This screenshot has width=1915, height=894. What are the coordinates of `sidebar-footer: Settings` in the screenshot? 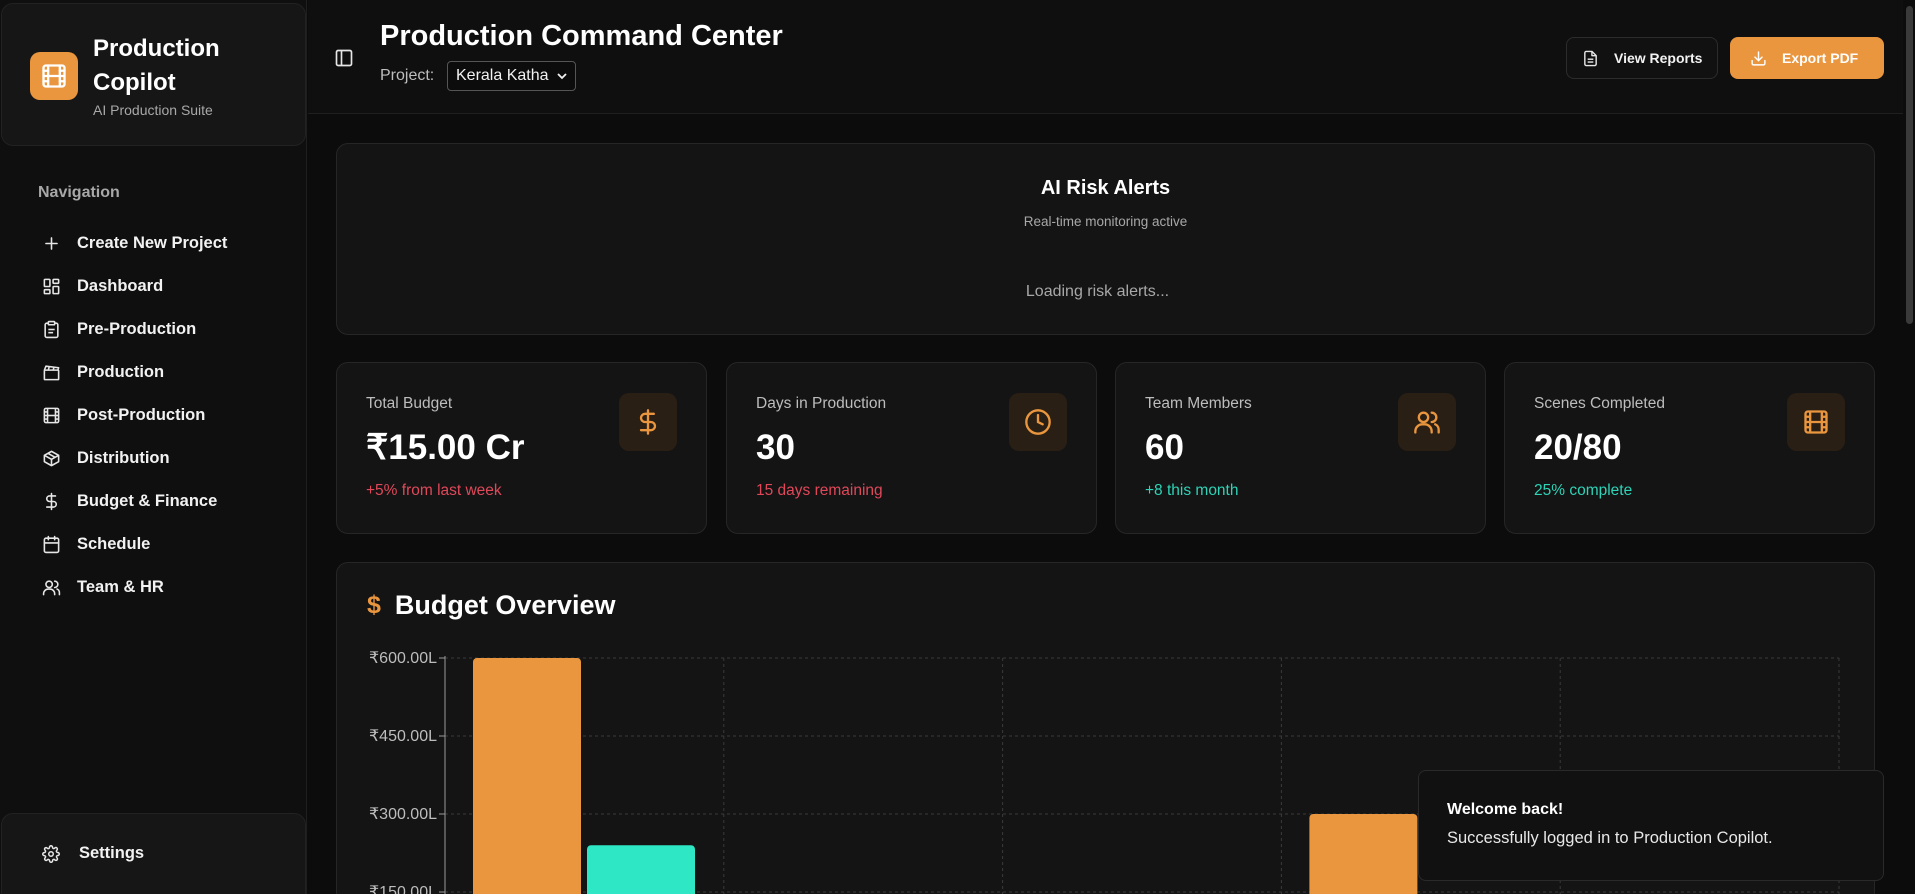 It's located at (153, 853).